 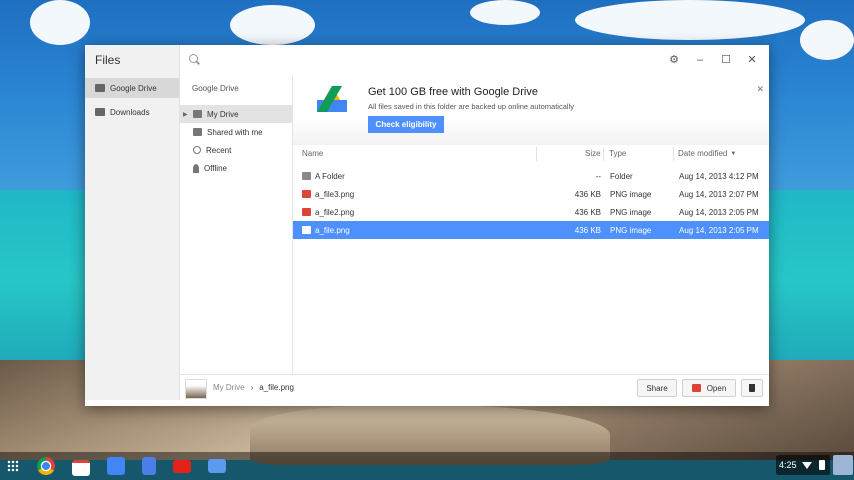 I want to click on docs-icon, so click(x=149, y=466).